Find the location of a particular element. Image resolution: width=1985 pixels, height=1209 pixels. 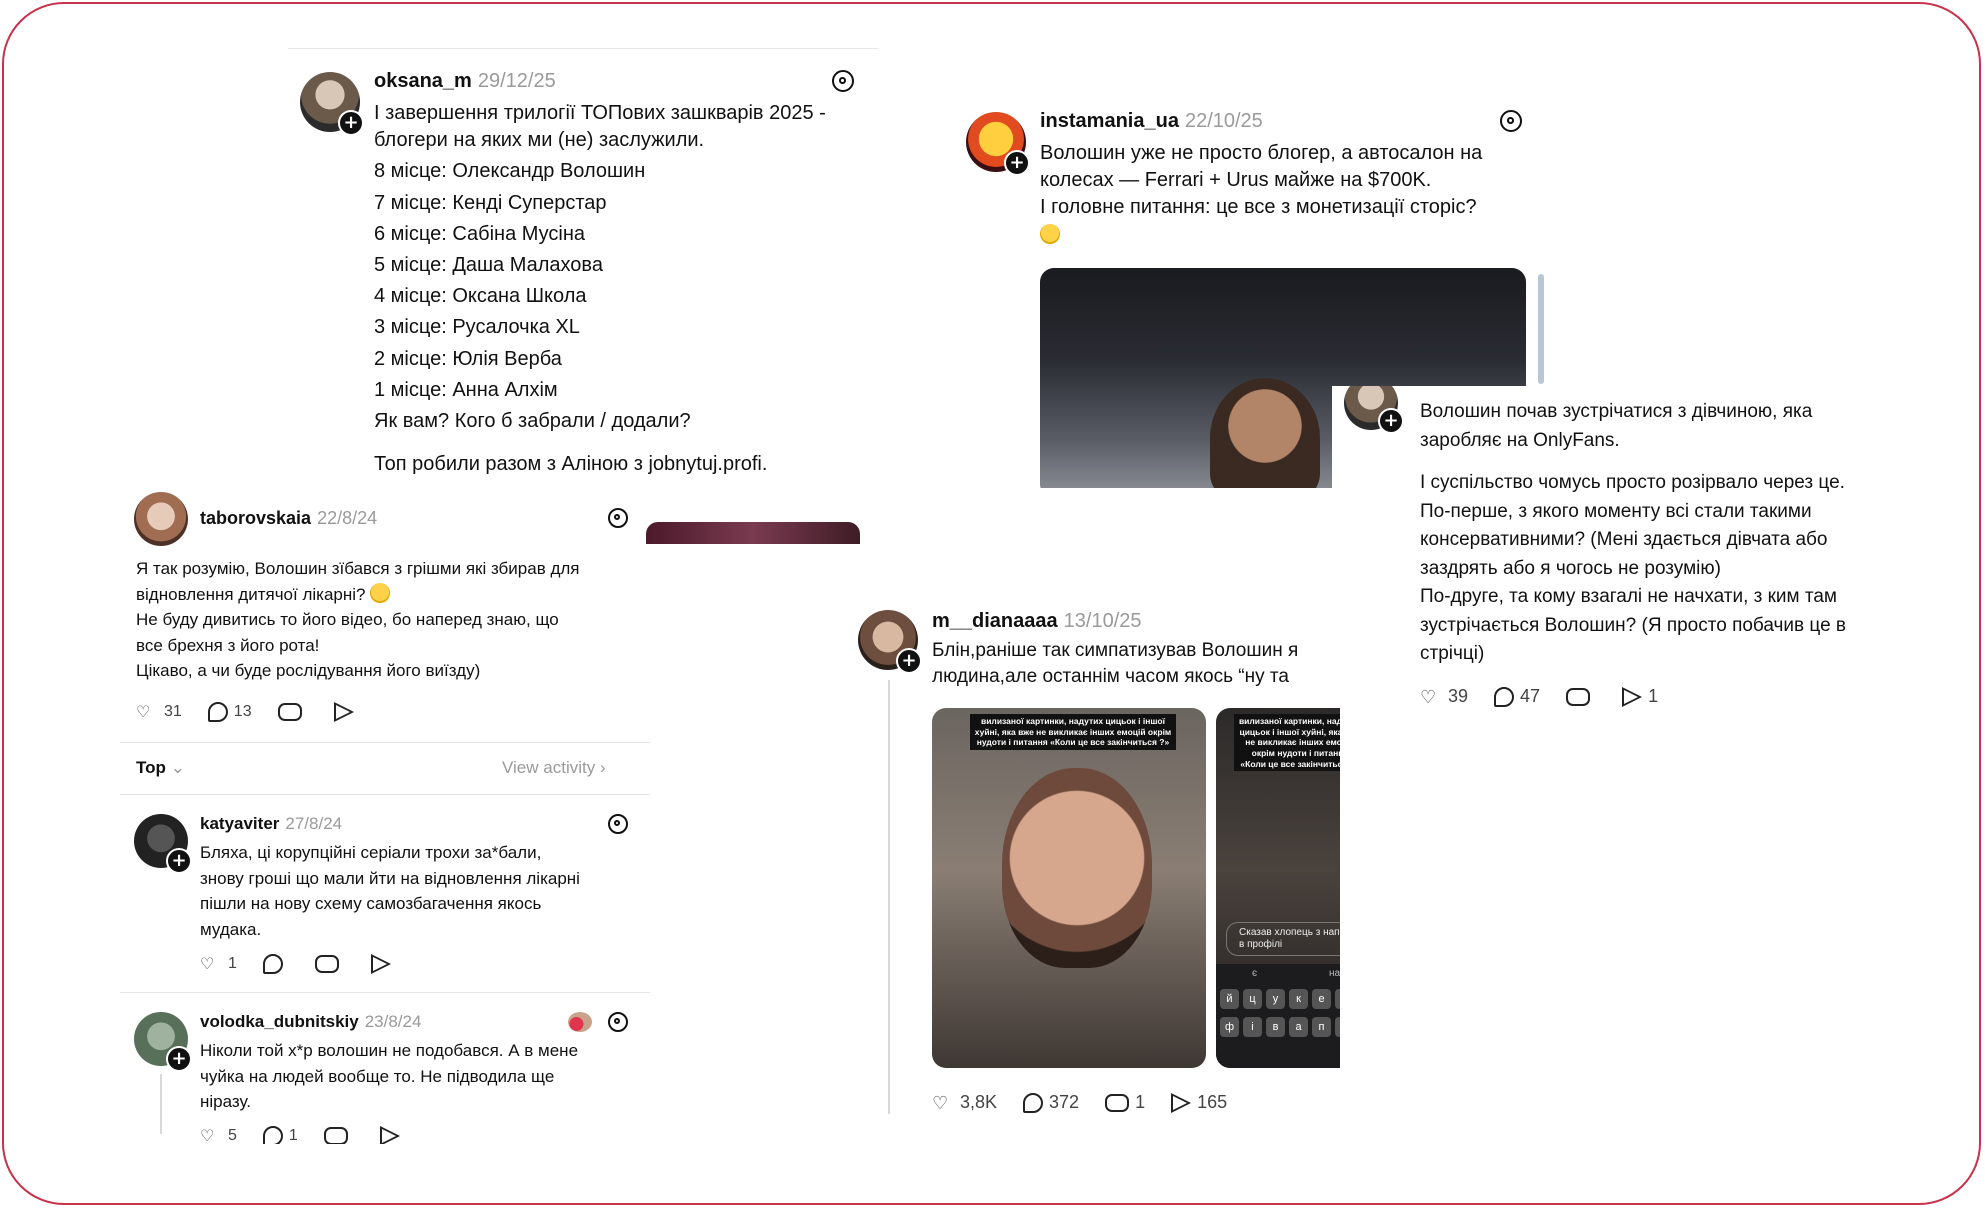

post-date: 29/12/25 is located at coordinates (516, 81).